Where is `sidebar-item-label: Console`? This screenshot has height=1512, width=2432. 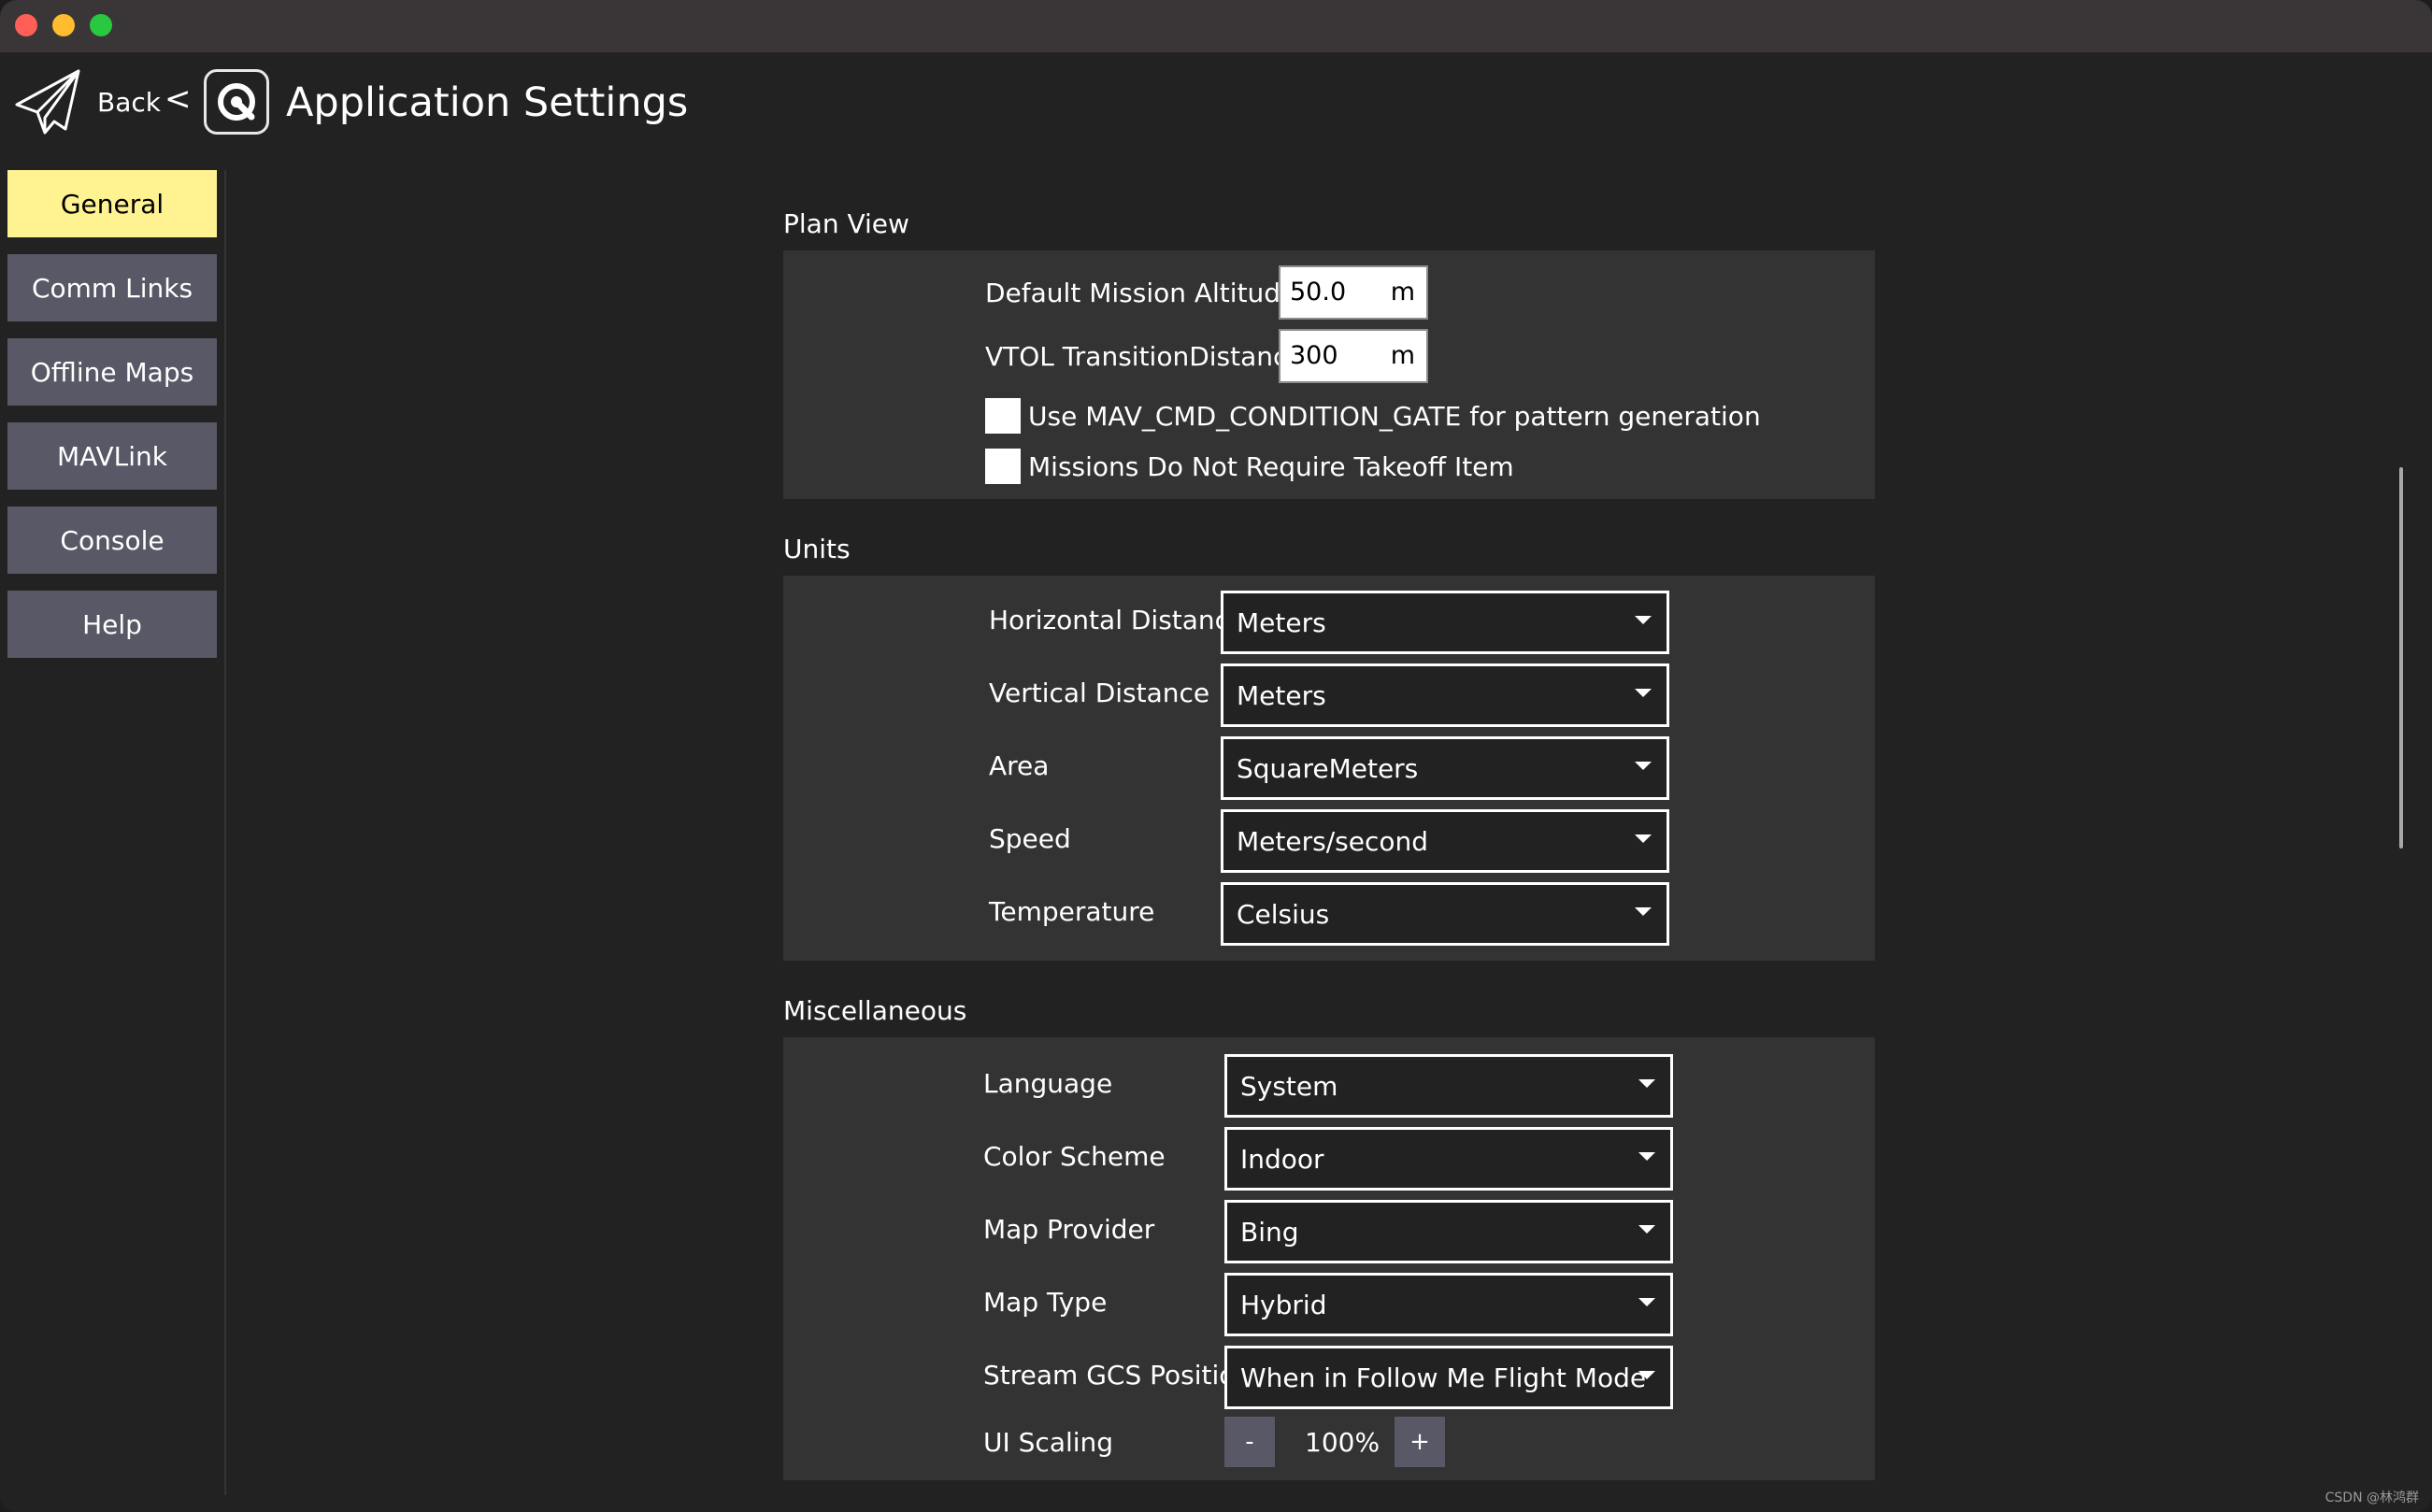
sidebar-item-label: Console is located at coordinates (112, 540).